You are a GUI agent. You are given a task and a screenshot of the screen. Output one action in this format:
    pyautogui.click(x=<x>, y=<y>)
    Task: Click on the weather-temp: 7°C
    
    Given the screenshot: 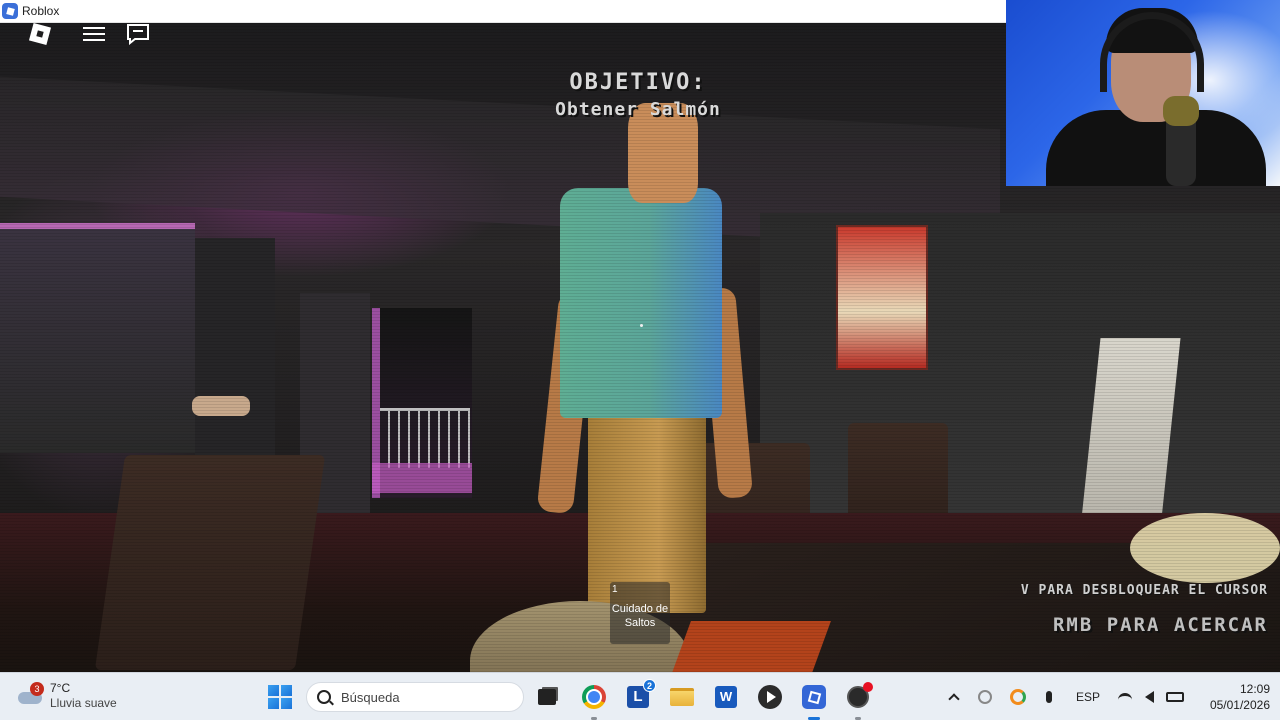 What is the action you would take?
    pyautogui.click(x=60, y=688)
    